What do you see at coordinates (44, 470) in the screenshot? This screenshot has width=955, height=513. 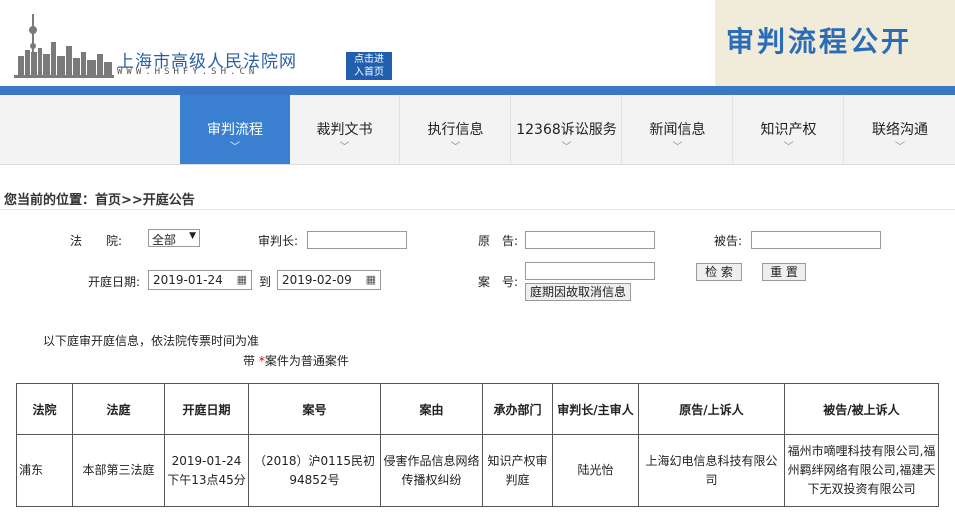 I see `cell-court: 浦东` at bounding box center [44, 470].